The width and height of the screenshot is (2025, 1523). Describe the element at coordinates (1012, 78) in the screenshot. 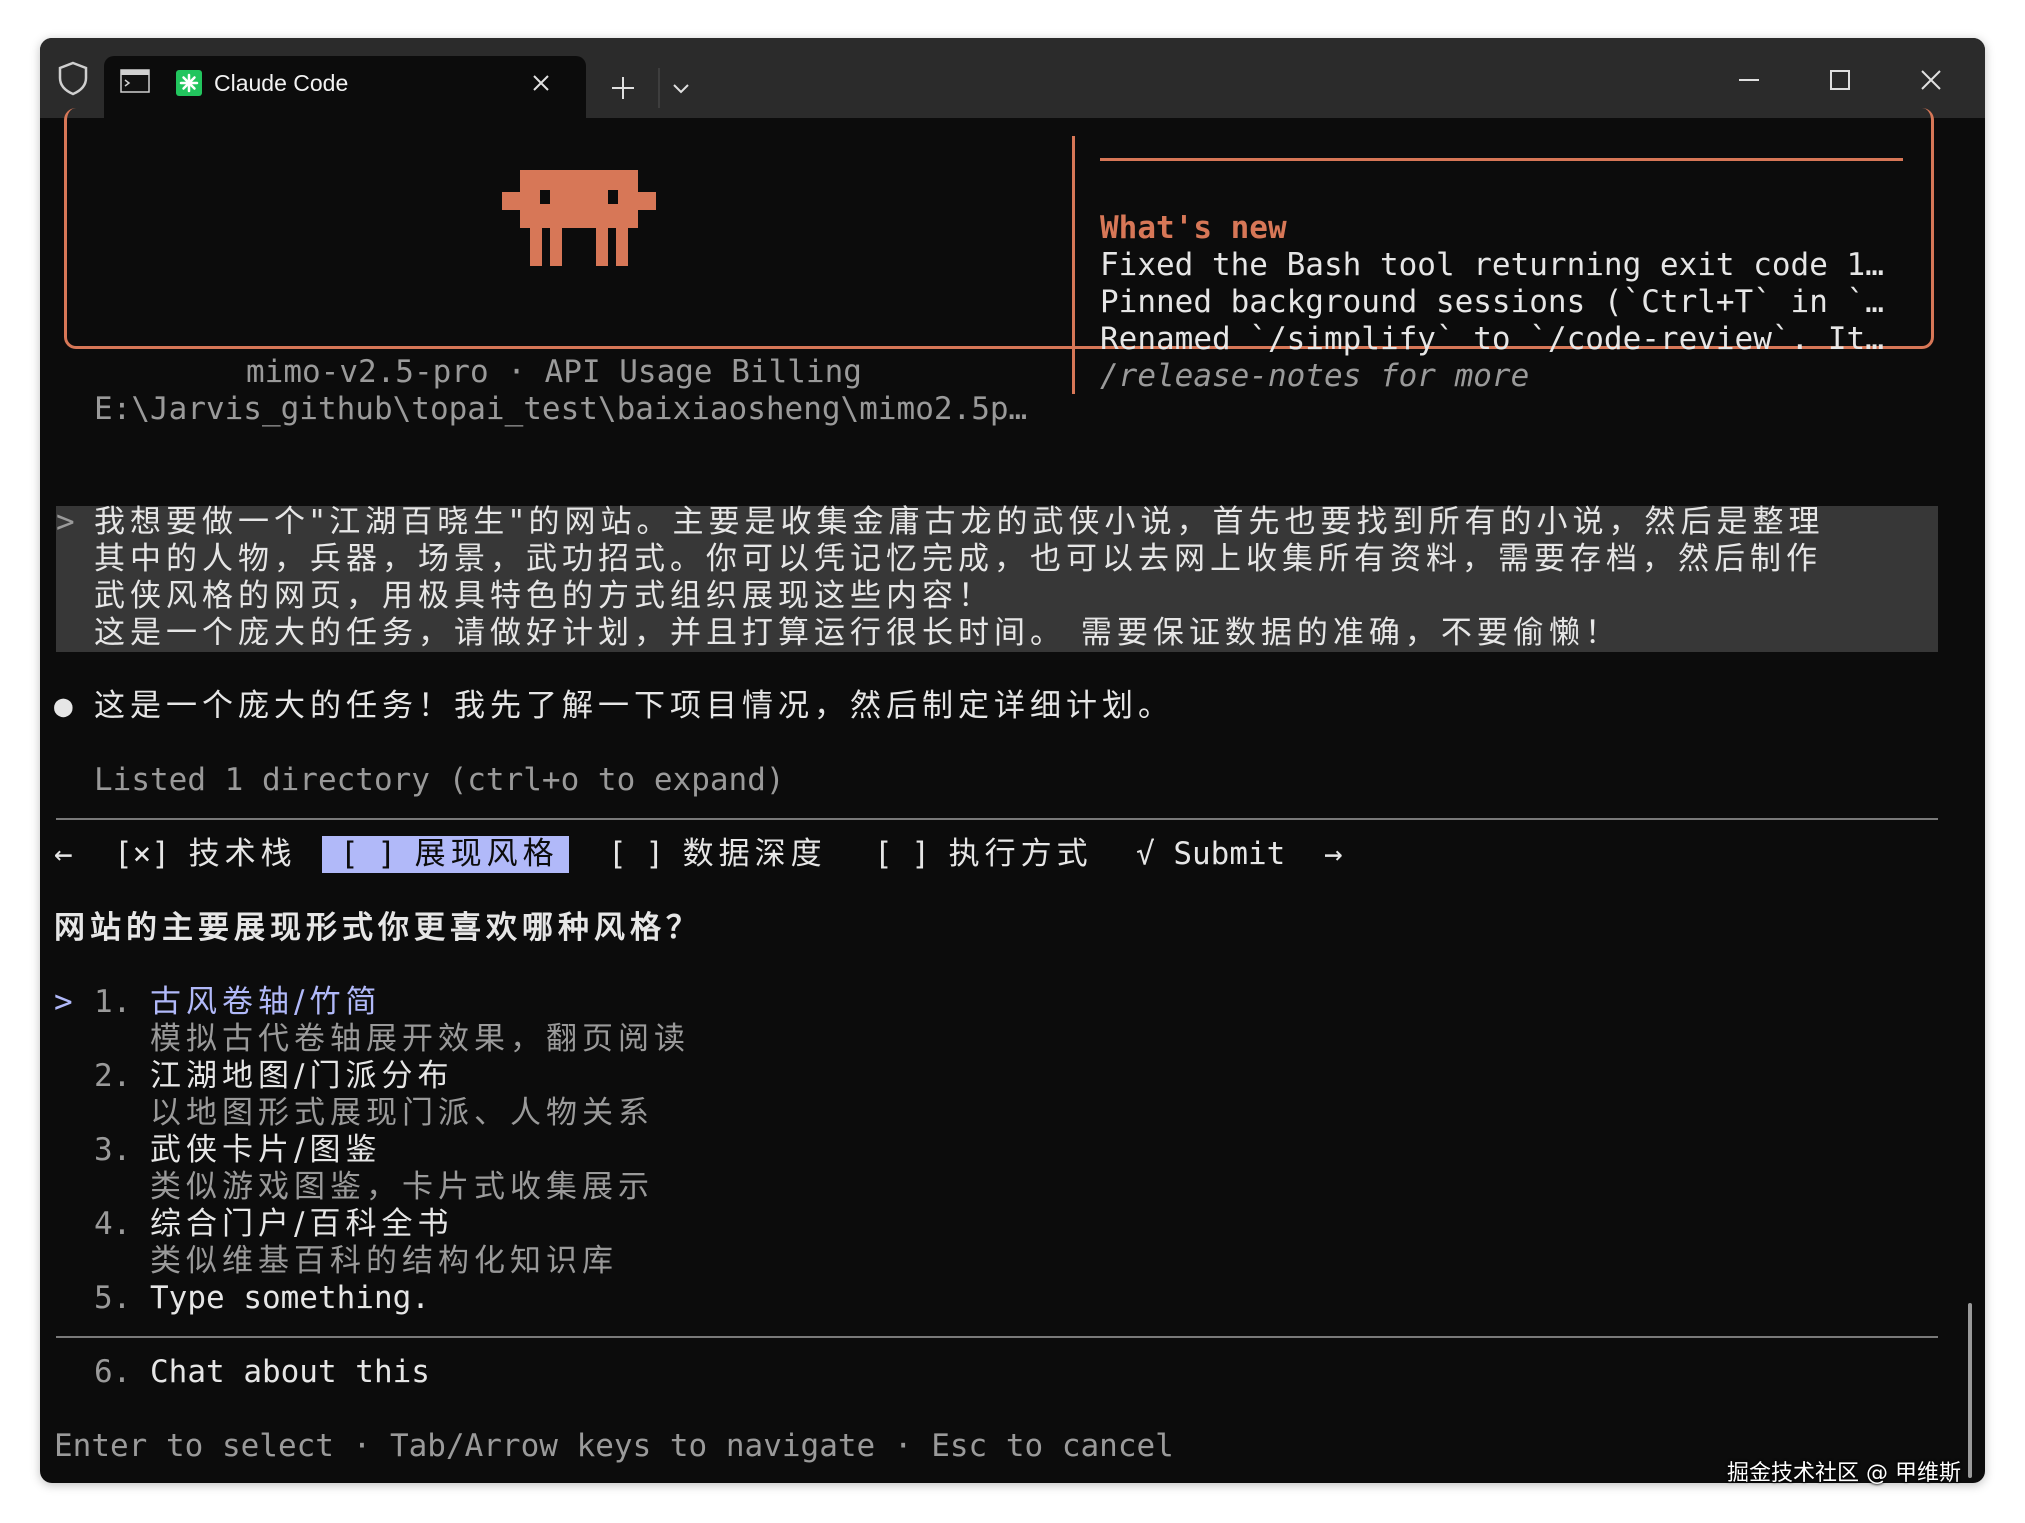

I see `title-bar: Claude Code` at that location.